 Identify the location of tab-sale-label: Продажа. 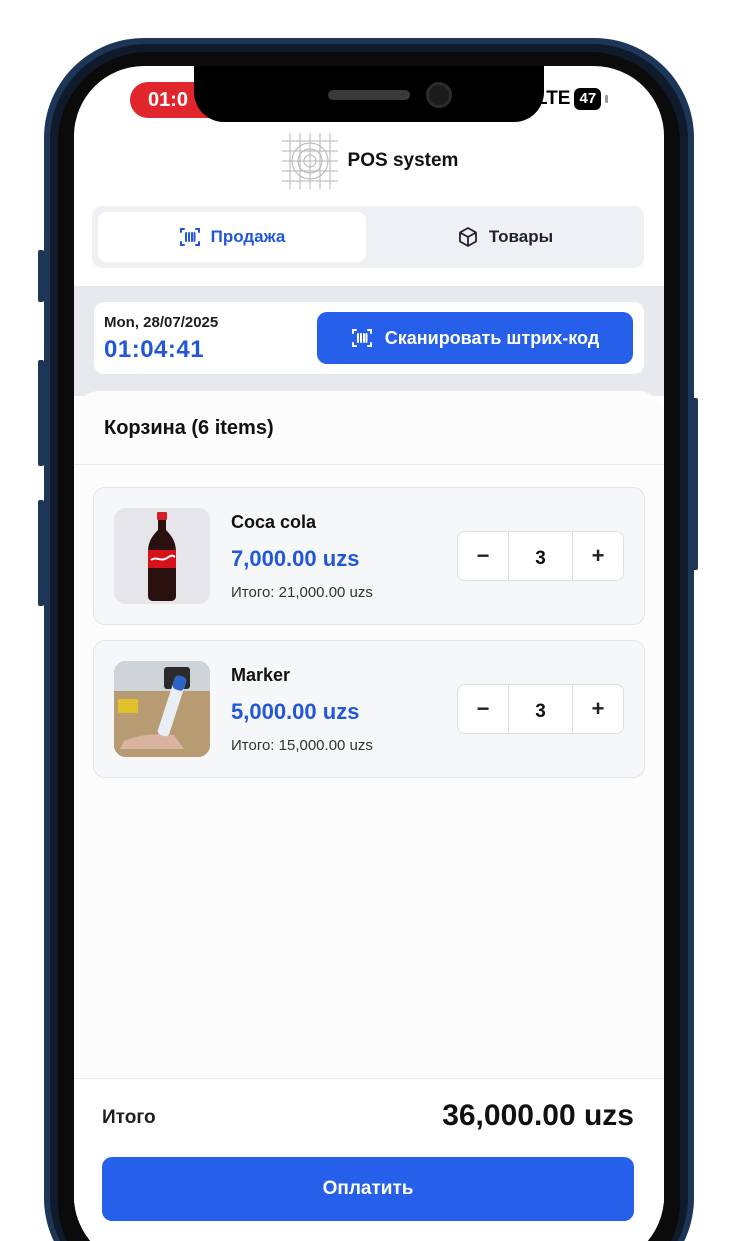
(248, 236).